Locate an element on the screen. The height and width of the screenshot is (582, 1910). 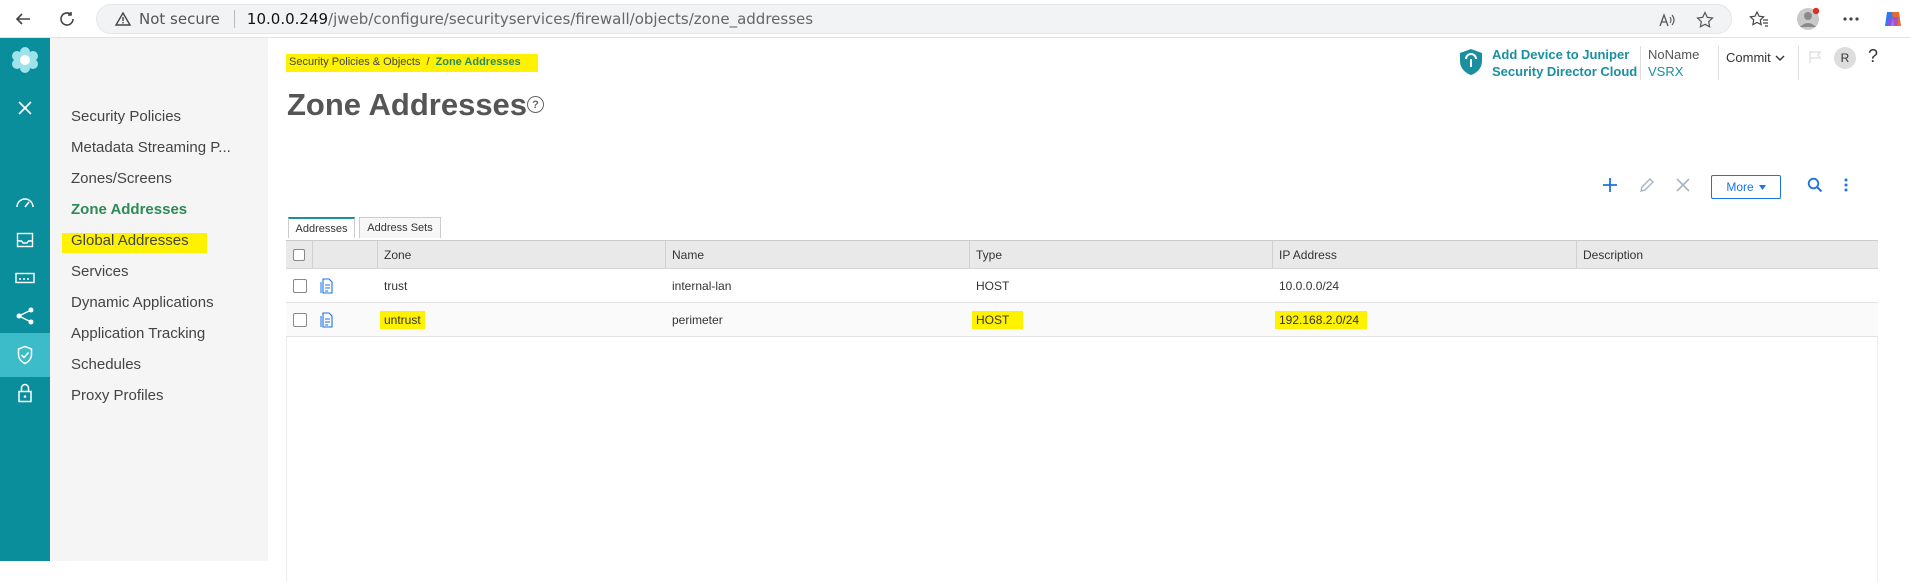
nav-item-security-policies: Security Policies is located at coordinates (126, 116).